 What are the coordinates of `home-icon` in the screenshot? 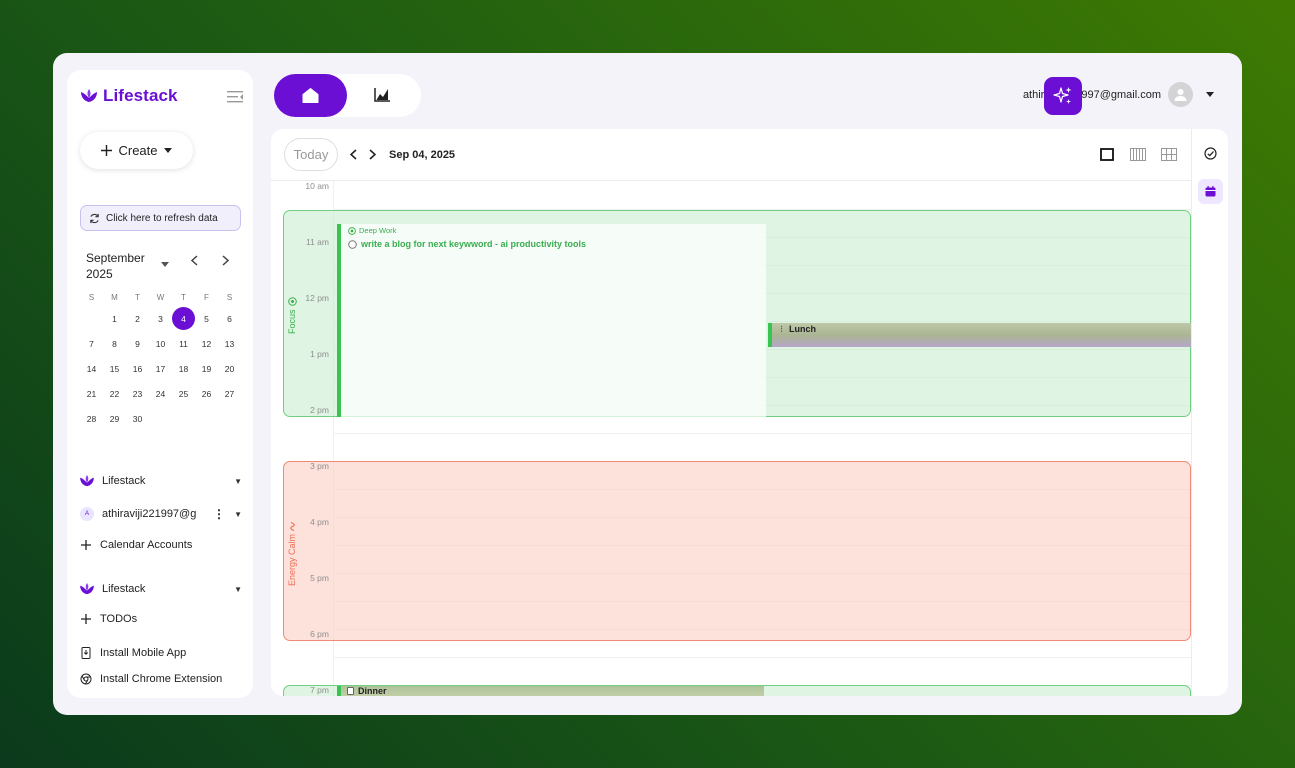 It's located at (310, 95).